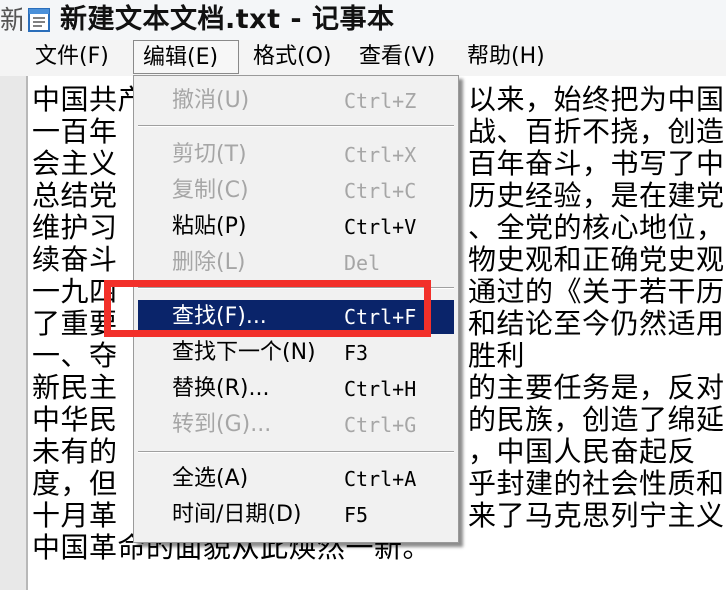  I want to click on menu-item-shortcut: Ctrl+Z, so click(380, 101).